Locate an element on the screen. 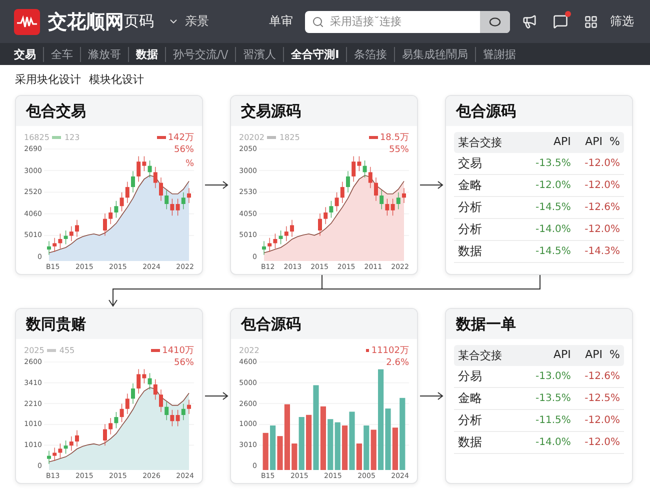  nav-item: 全车 is located at coordinates (61, 54).